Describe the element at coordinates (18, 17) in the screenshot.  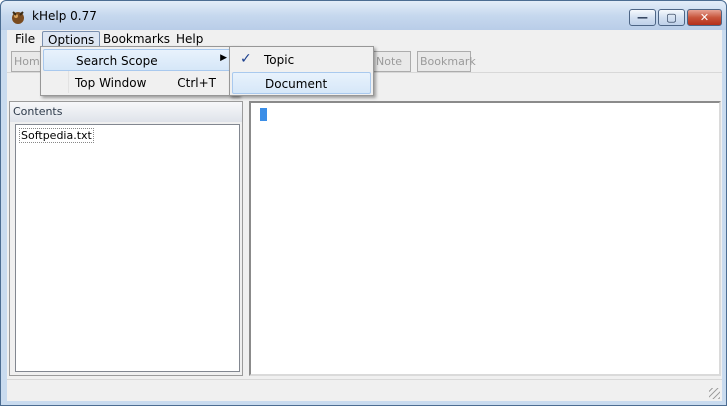
I see `app-icon` at that location.